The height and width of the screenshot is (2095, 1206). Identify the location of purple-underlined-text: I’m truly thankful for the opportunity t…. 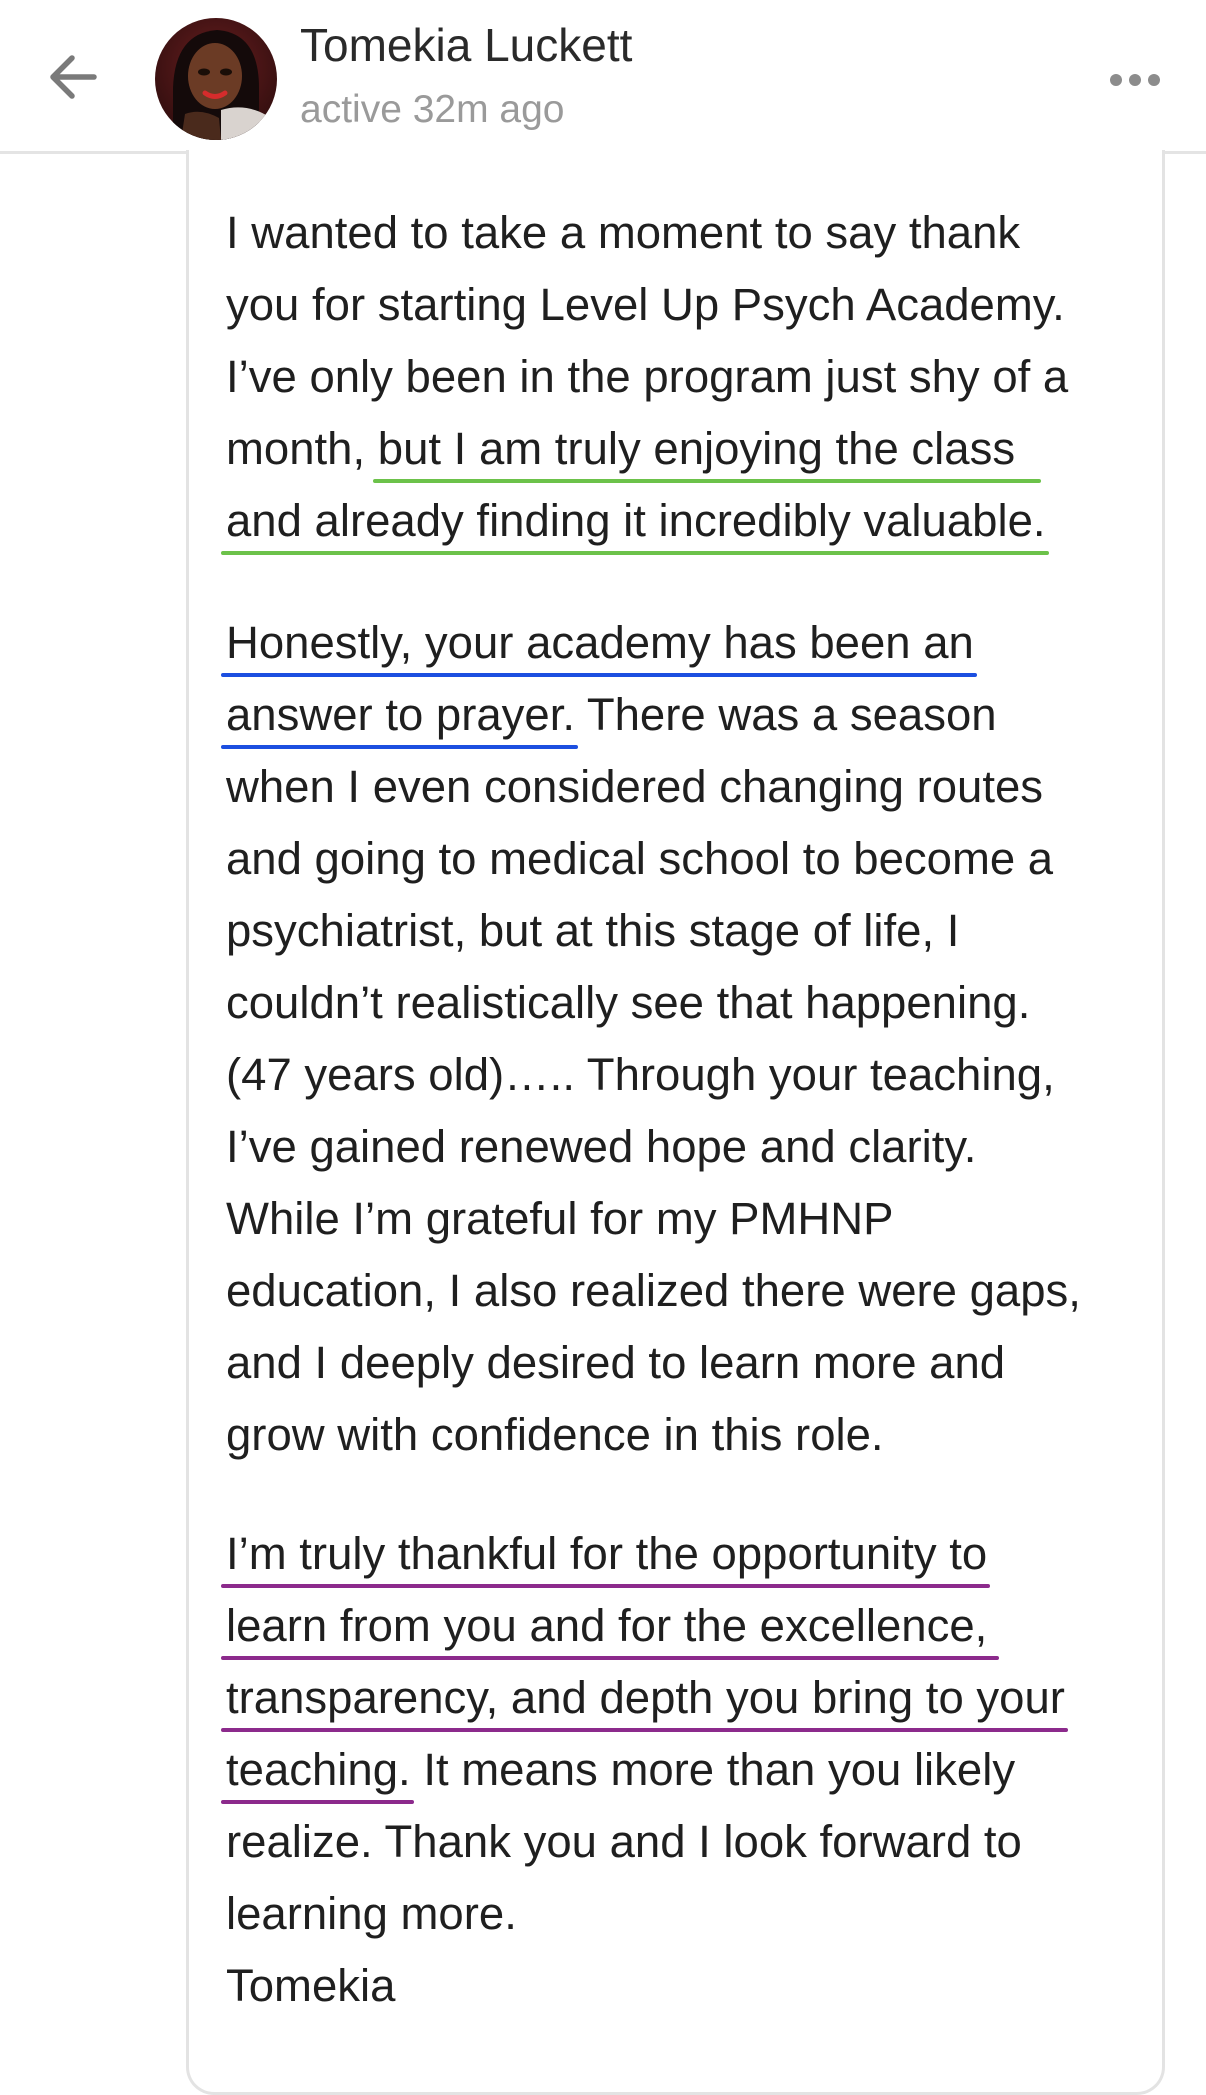
(607, 1553).